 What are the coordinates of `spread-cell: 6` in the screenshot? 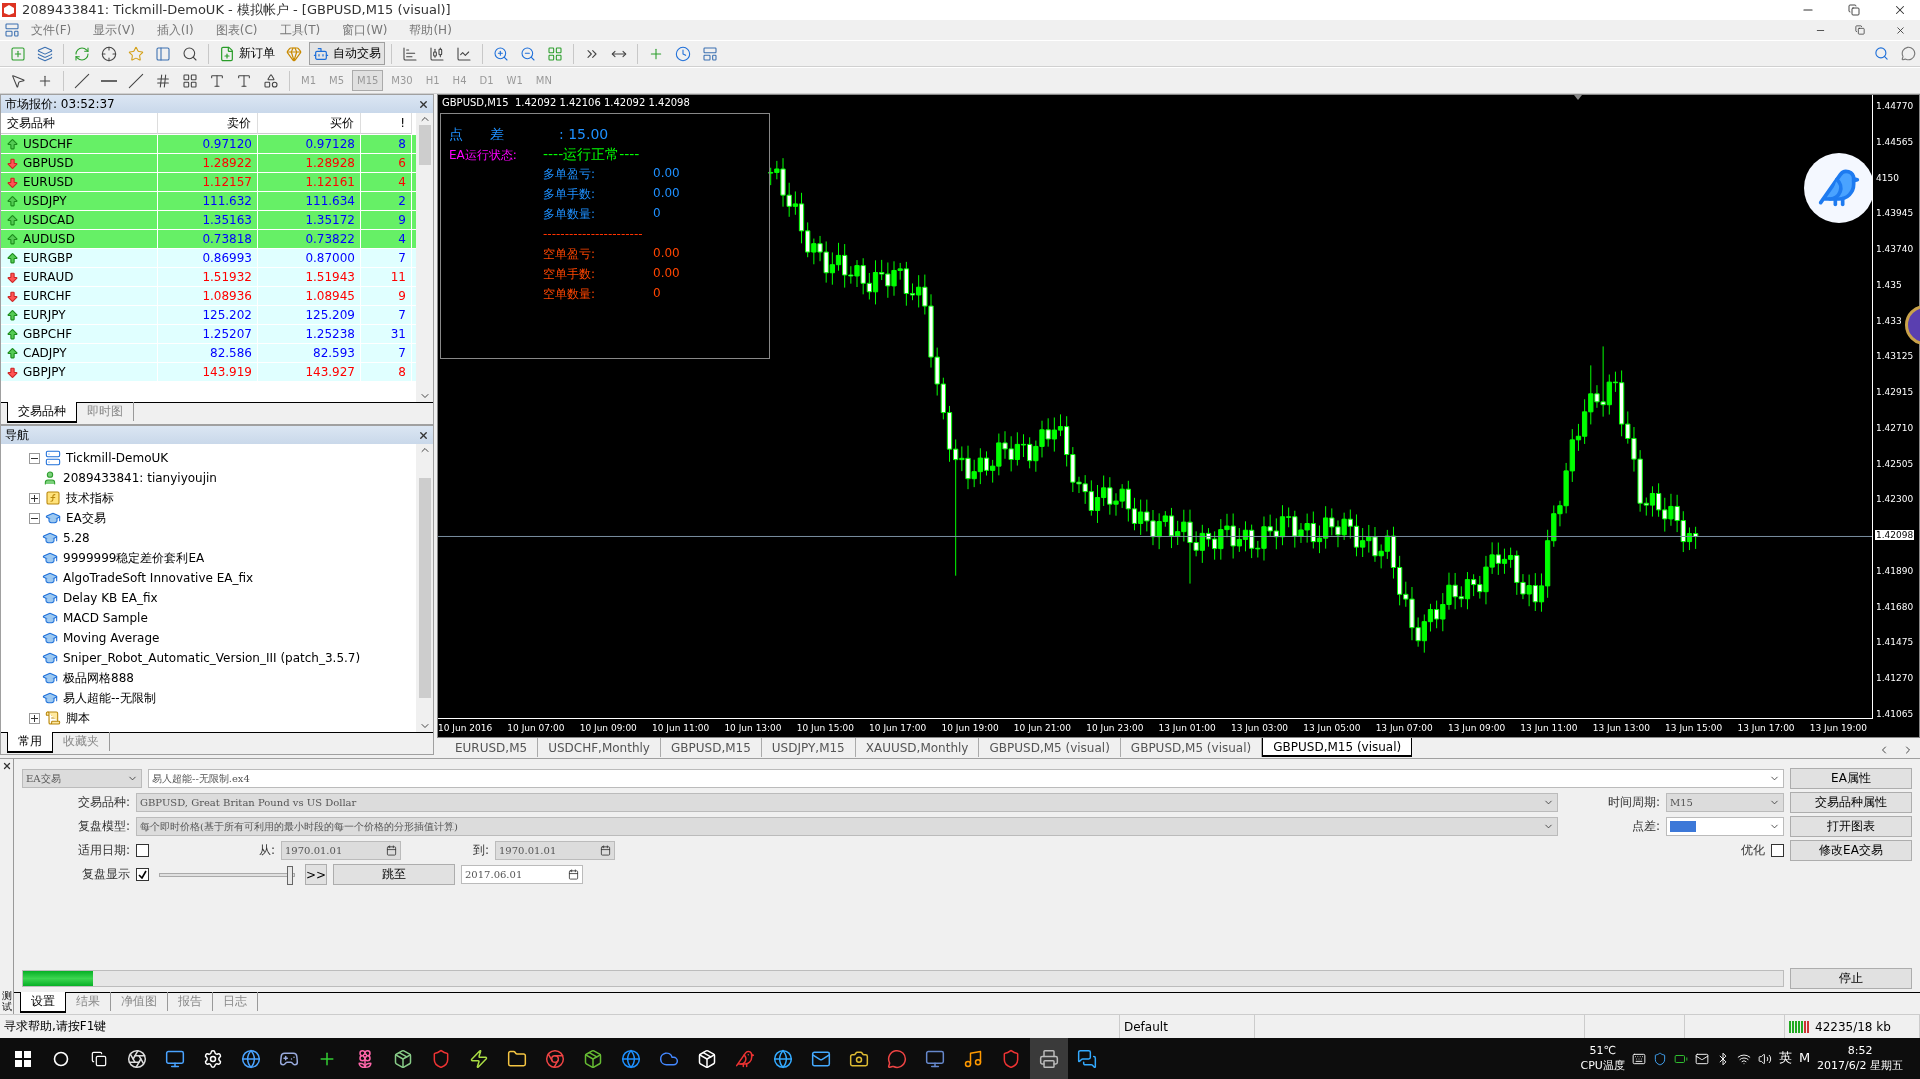 It's located at (386, 163).